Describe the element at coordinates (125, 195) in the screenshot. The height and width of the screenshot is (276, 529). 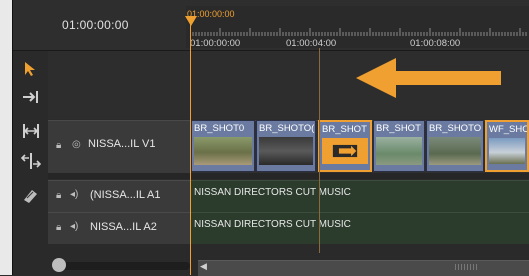
I see `track-label-a1: (NISSA...IL A1` at that location.